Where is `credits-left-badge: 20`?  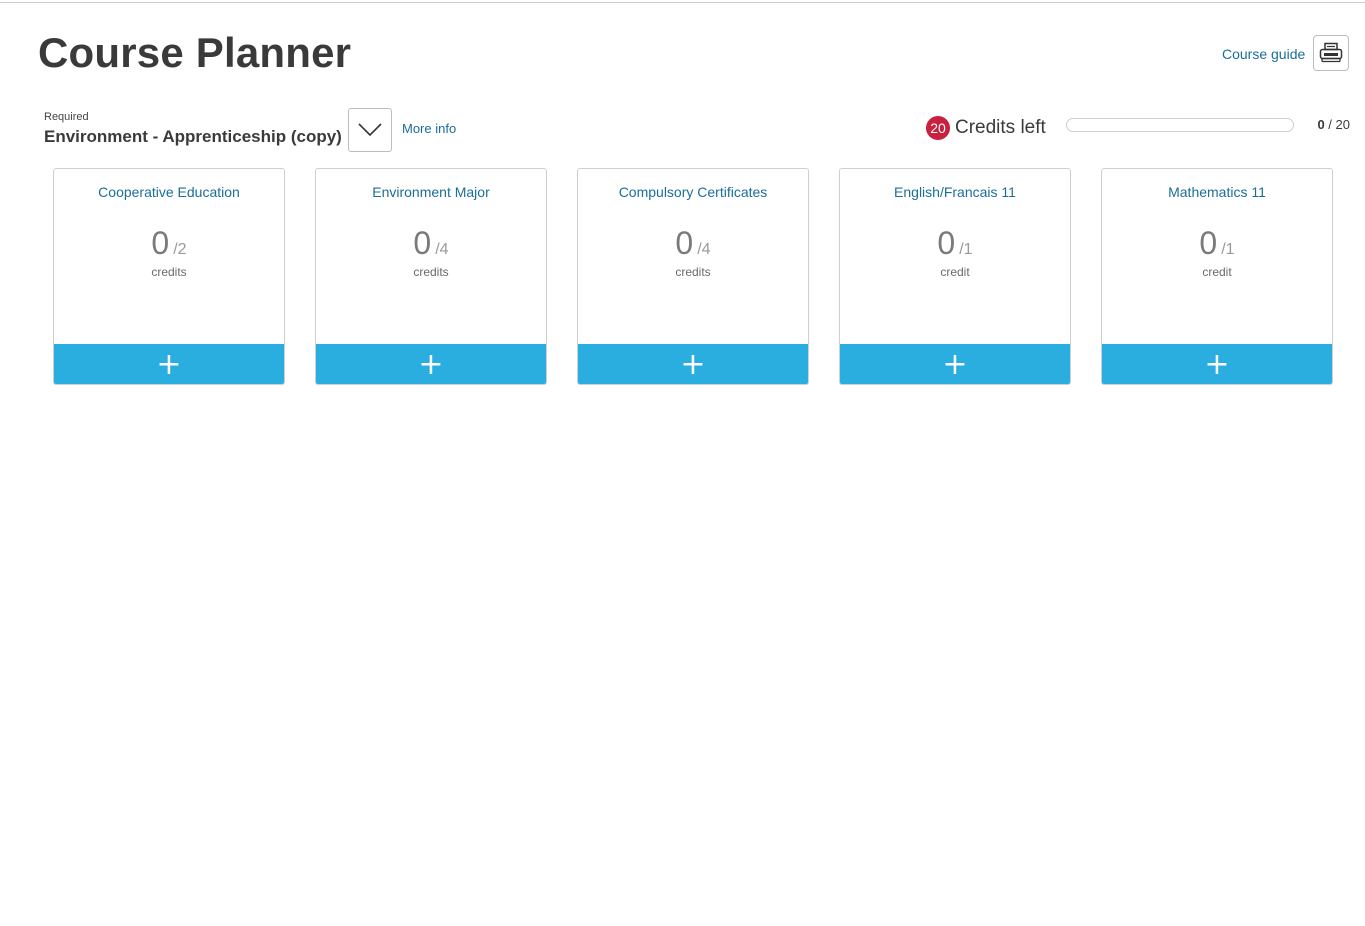
credits-left-badge: 20 is located at coordinates (938, 128).